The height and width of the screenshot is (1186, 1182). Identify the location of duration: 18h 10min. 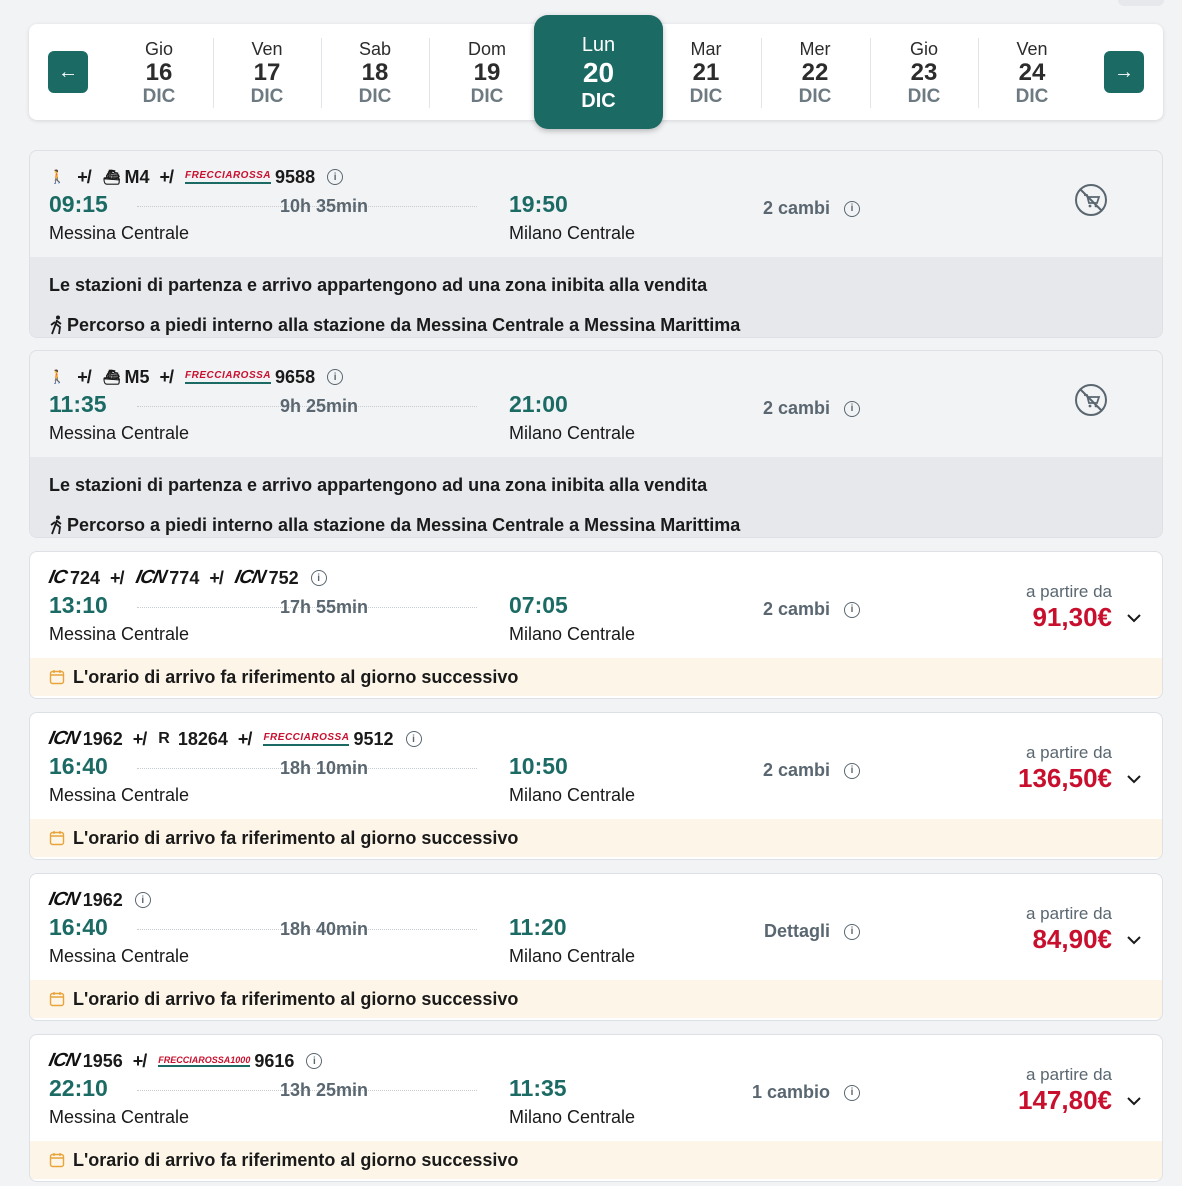
(324, 768).